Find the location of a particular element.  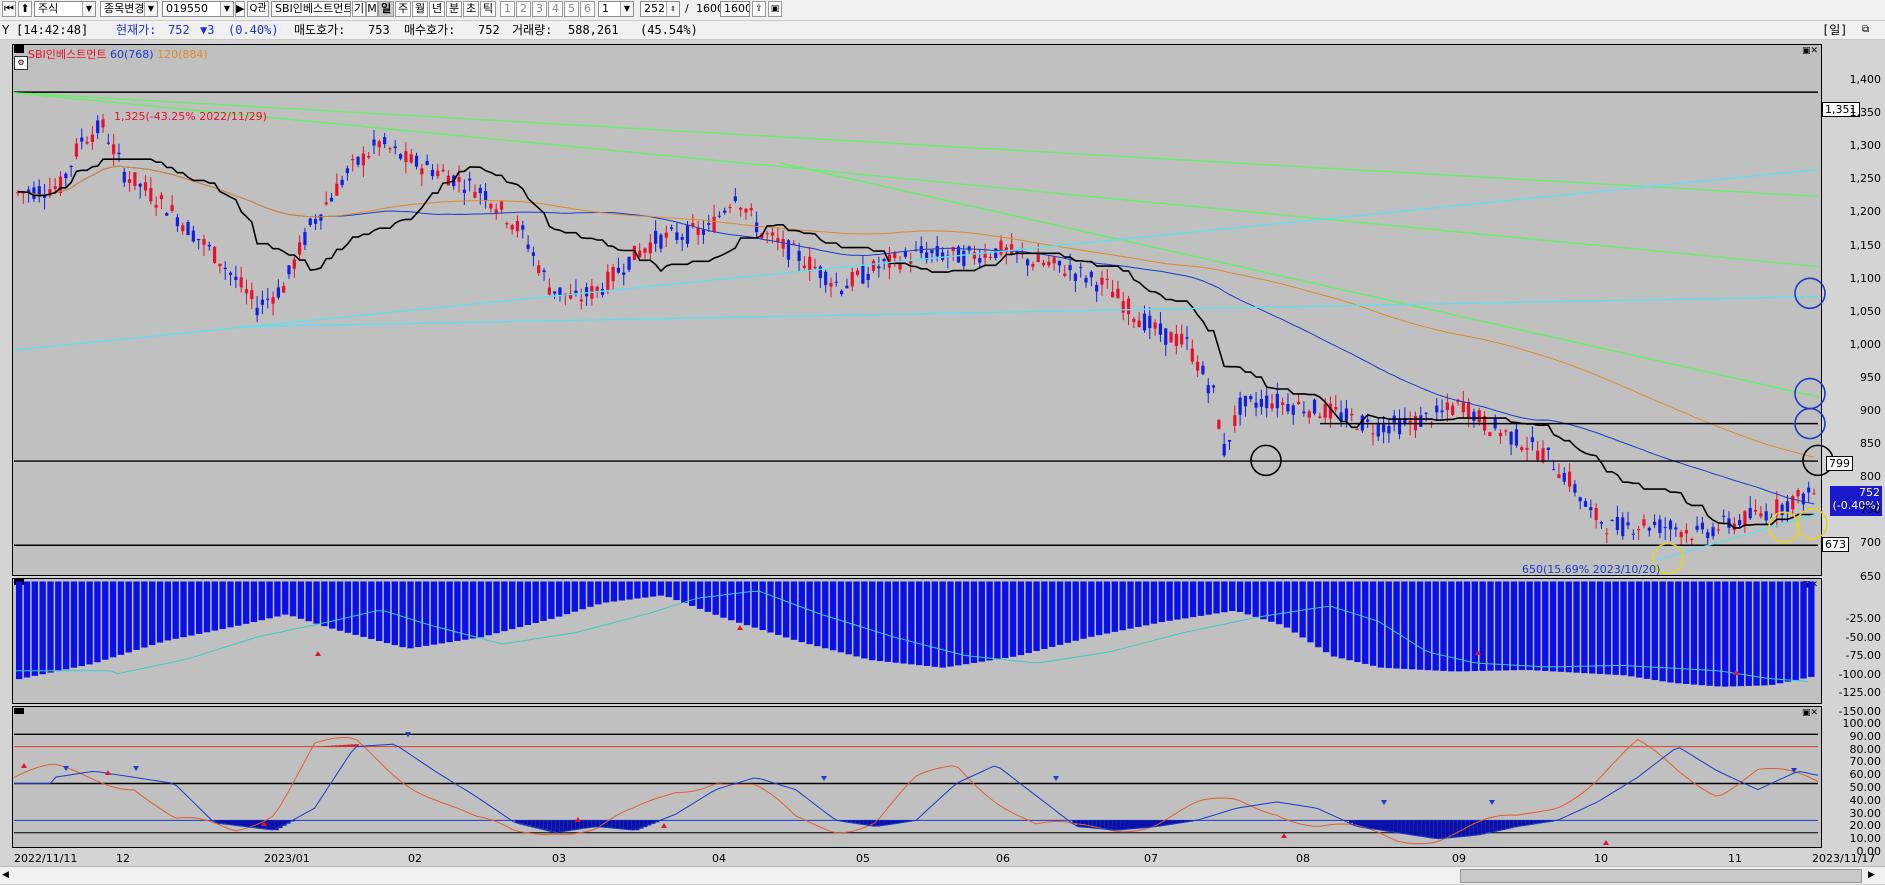

x-axis-tick-label: 2023/01 is located at coordinates (287, 858).